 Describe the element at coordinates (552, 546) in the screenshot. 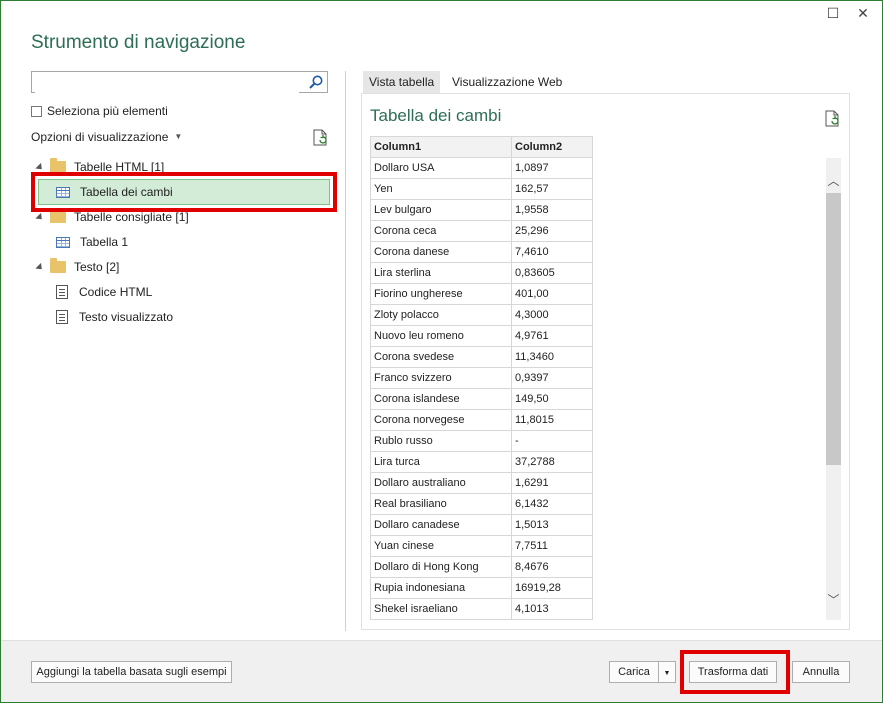

I see `rate-cell: 7,7511` at that location.